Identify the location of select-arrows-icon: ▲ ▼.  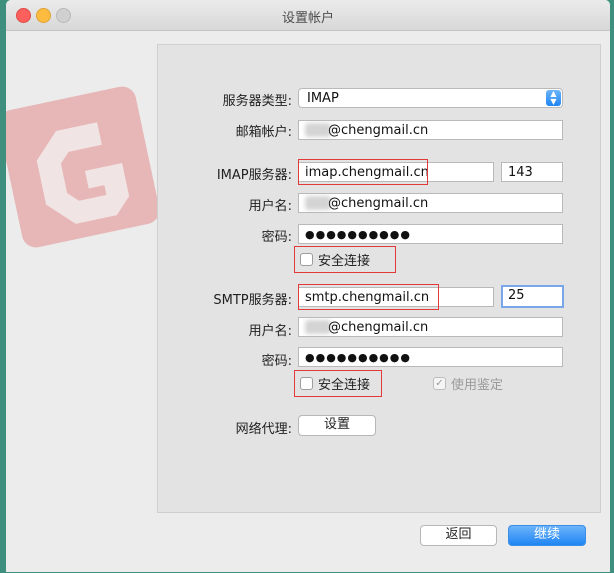
(553, 98).